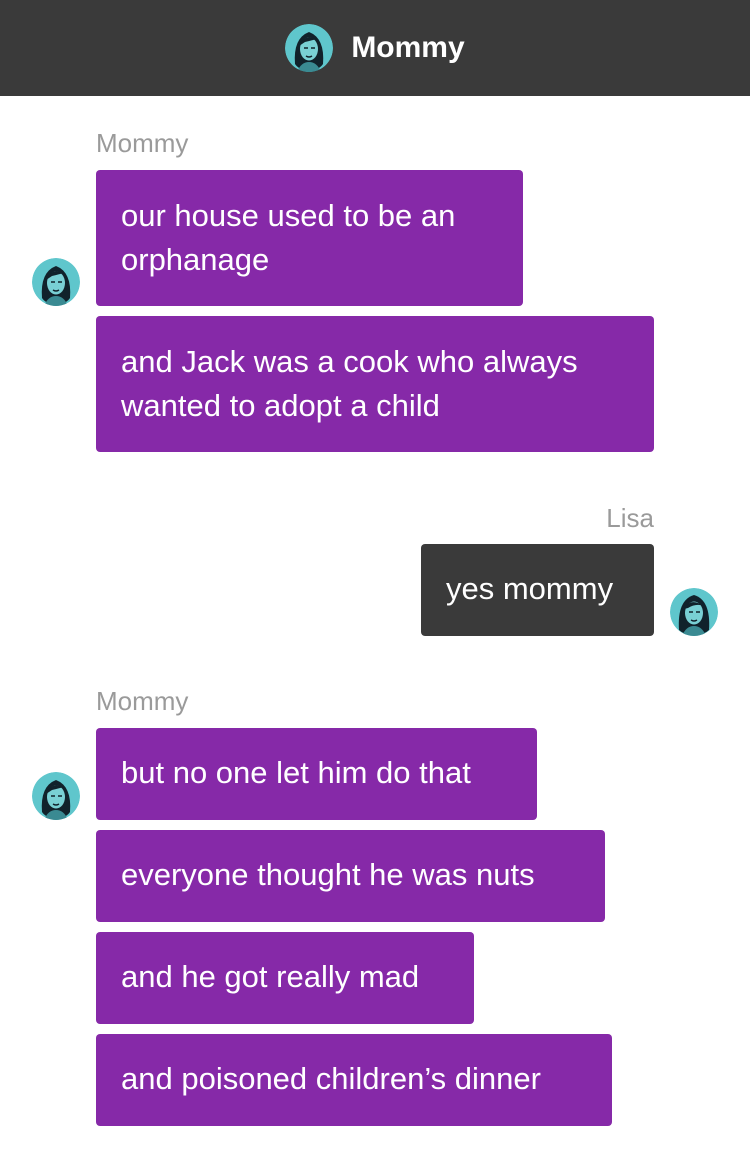 Image resolution: width=750 pixels, height=1168 pixels. What do you see at coordinates (630, 518) in the screenshot?
I see `sender-name: Lisa` at bounding box center [630, 518].